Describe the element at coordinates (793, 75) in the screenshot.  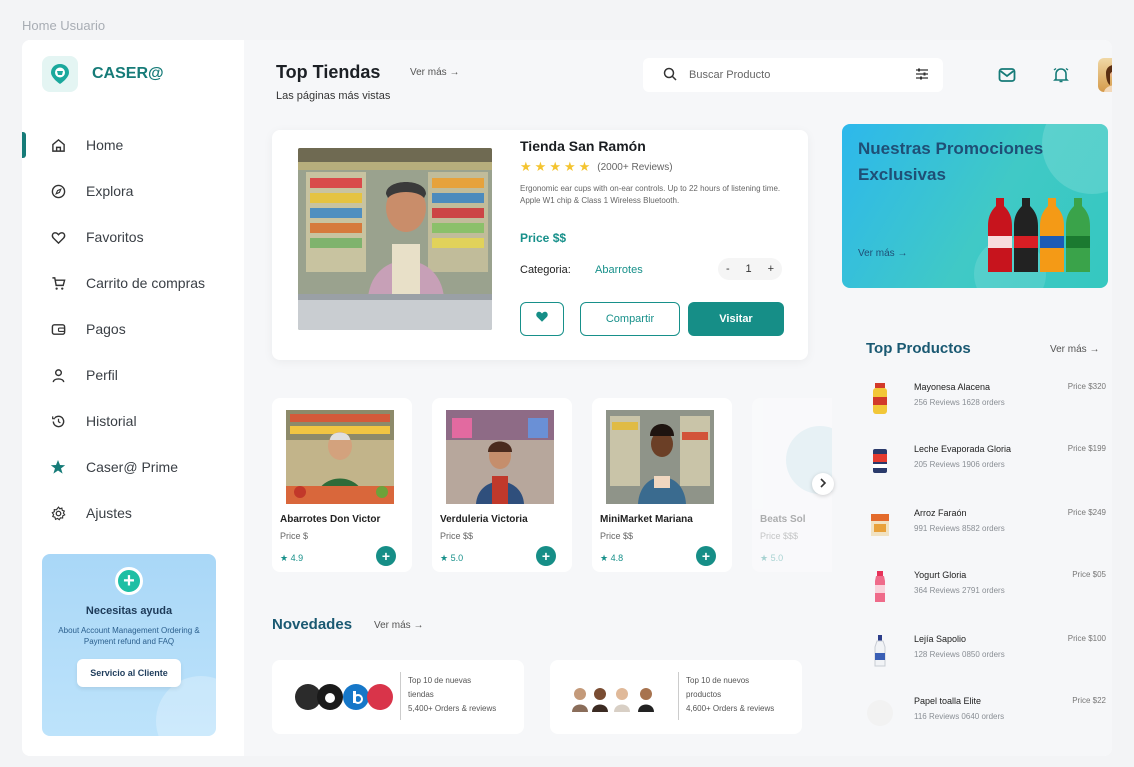
I see `search-bar: Buscar Producto` at that location.